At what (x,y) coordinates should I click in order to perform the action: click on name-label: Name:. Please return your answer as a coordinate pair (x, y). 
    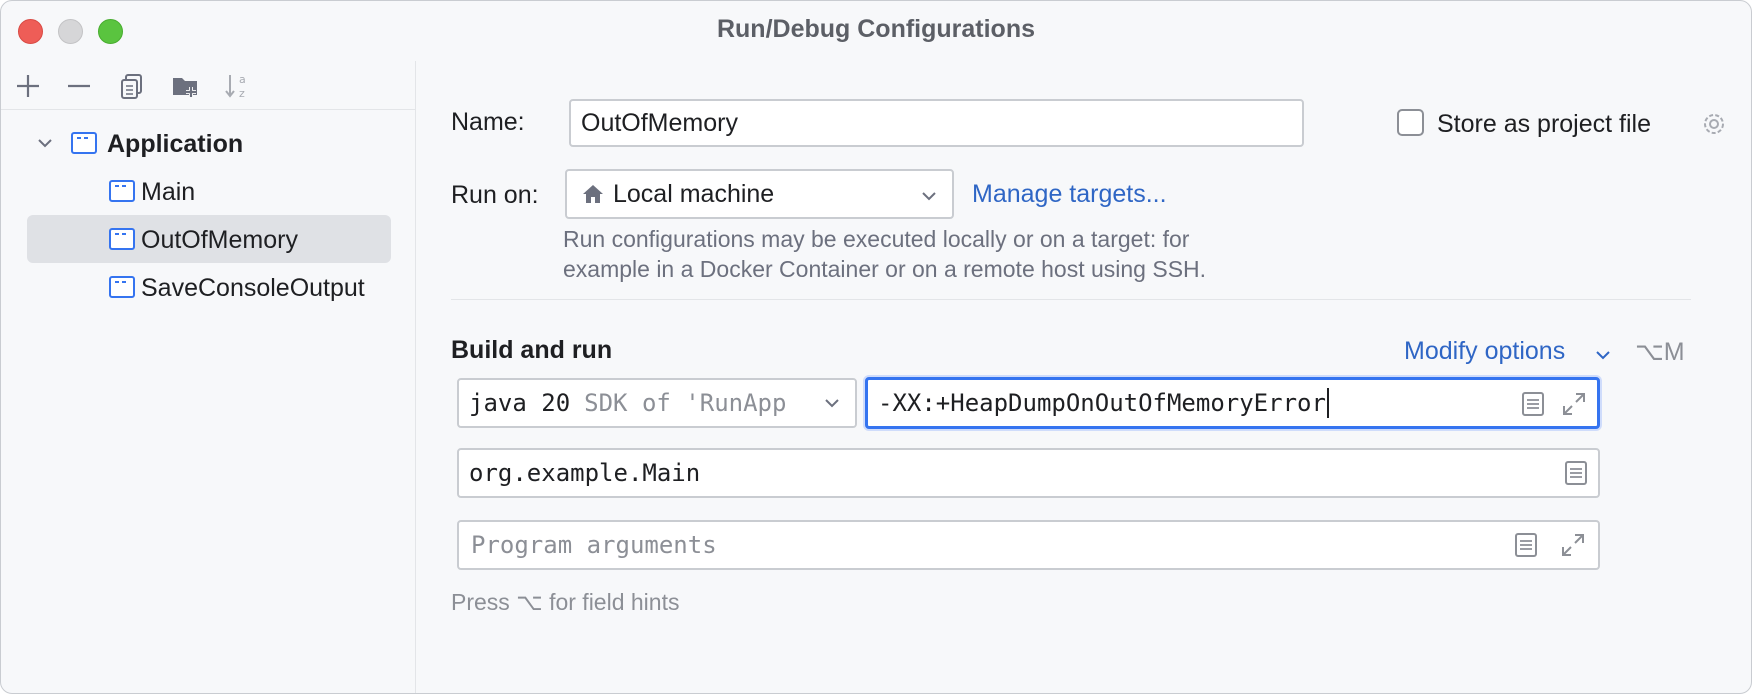
    Looking at the image, I should click on (488, 122).